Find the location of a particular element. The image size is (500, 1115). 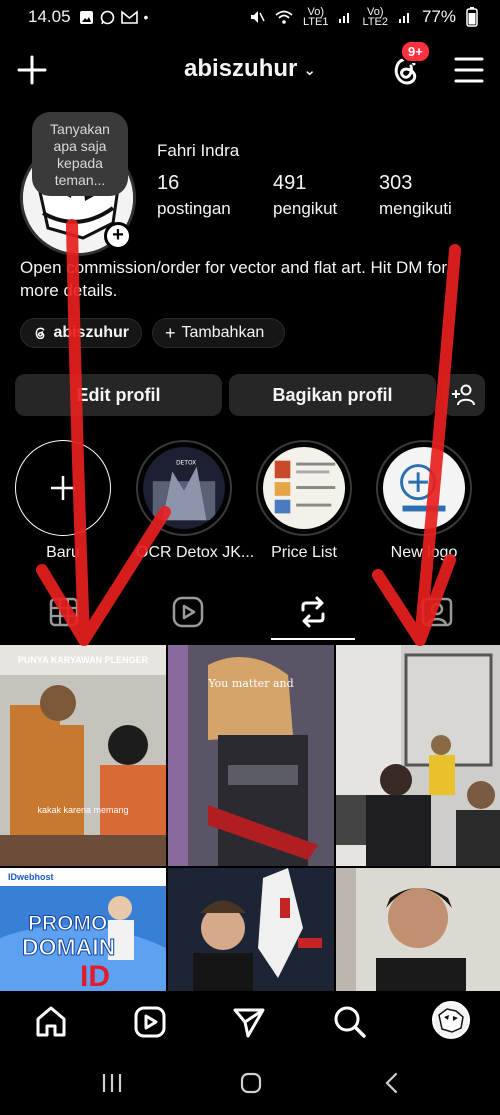

status-right: Vo) LTE1 Vo) LTE2 77% is located at coordinates (363, 17).